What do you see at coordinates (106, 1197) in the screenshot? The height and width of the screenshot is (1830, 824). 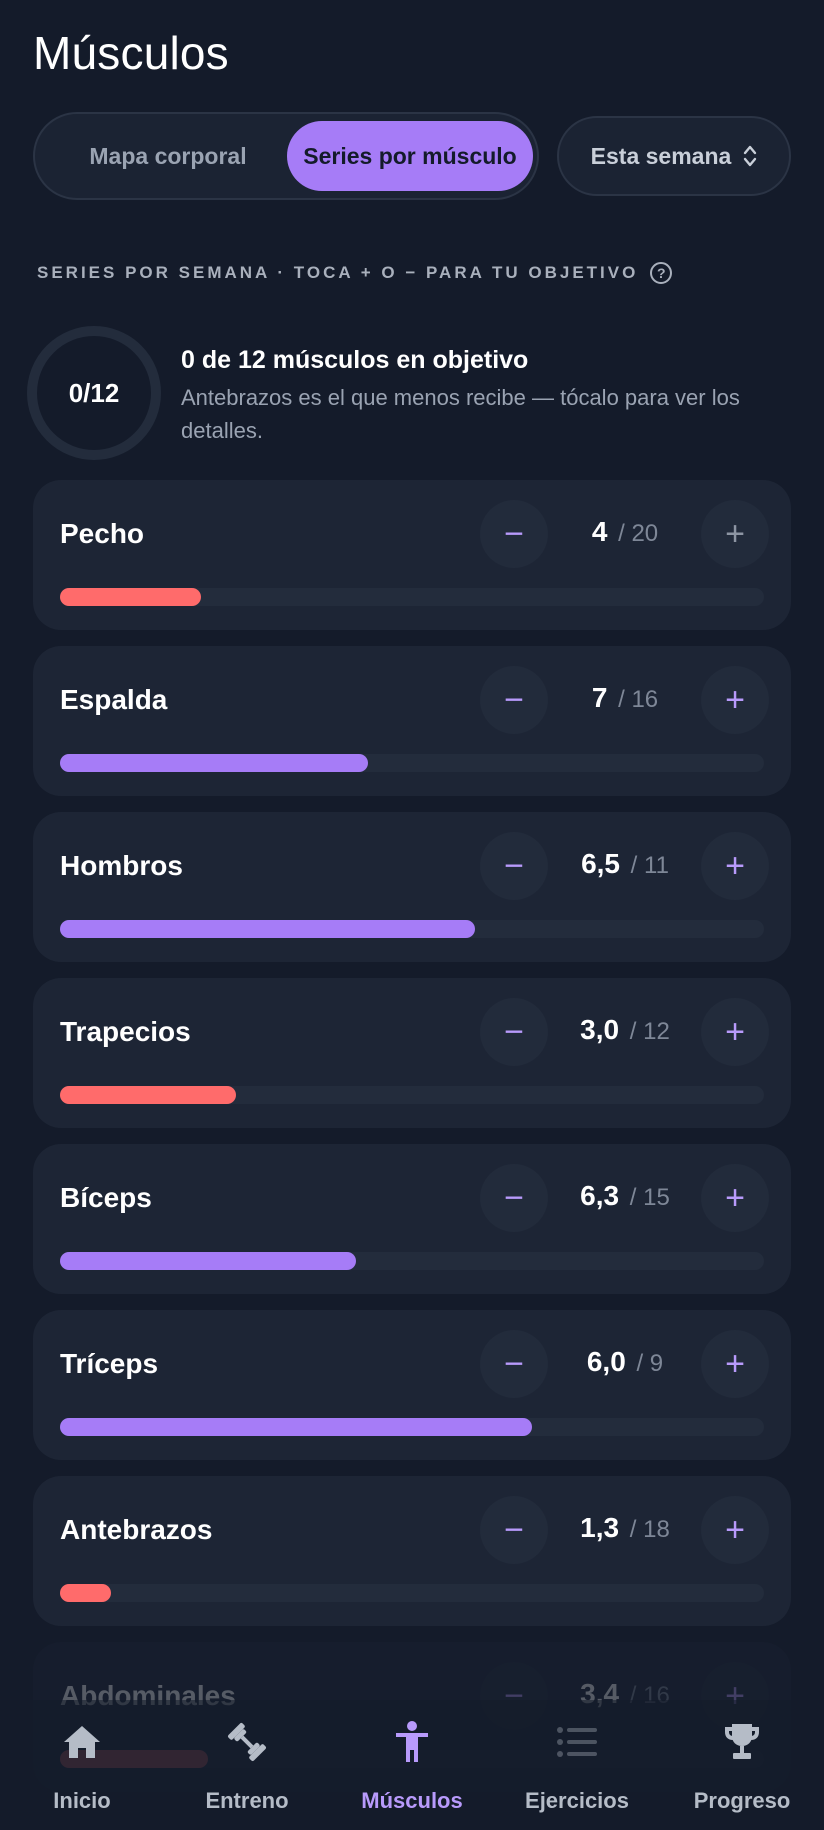 I see `muscle-name: Bíceps` at bounding box center [106, 1197].